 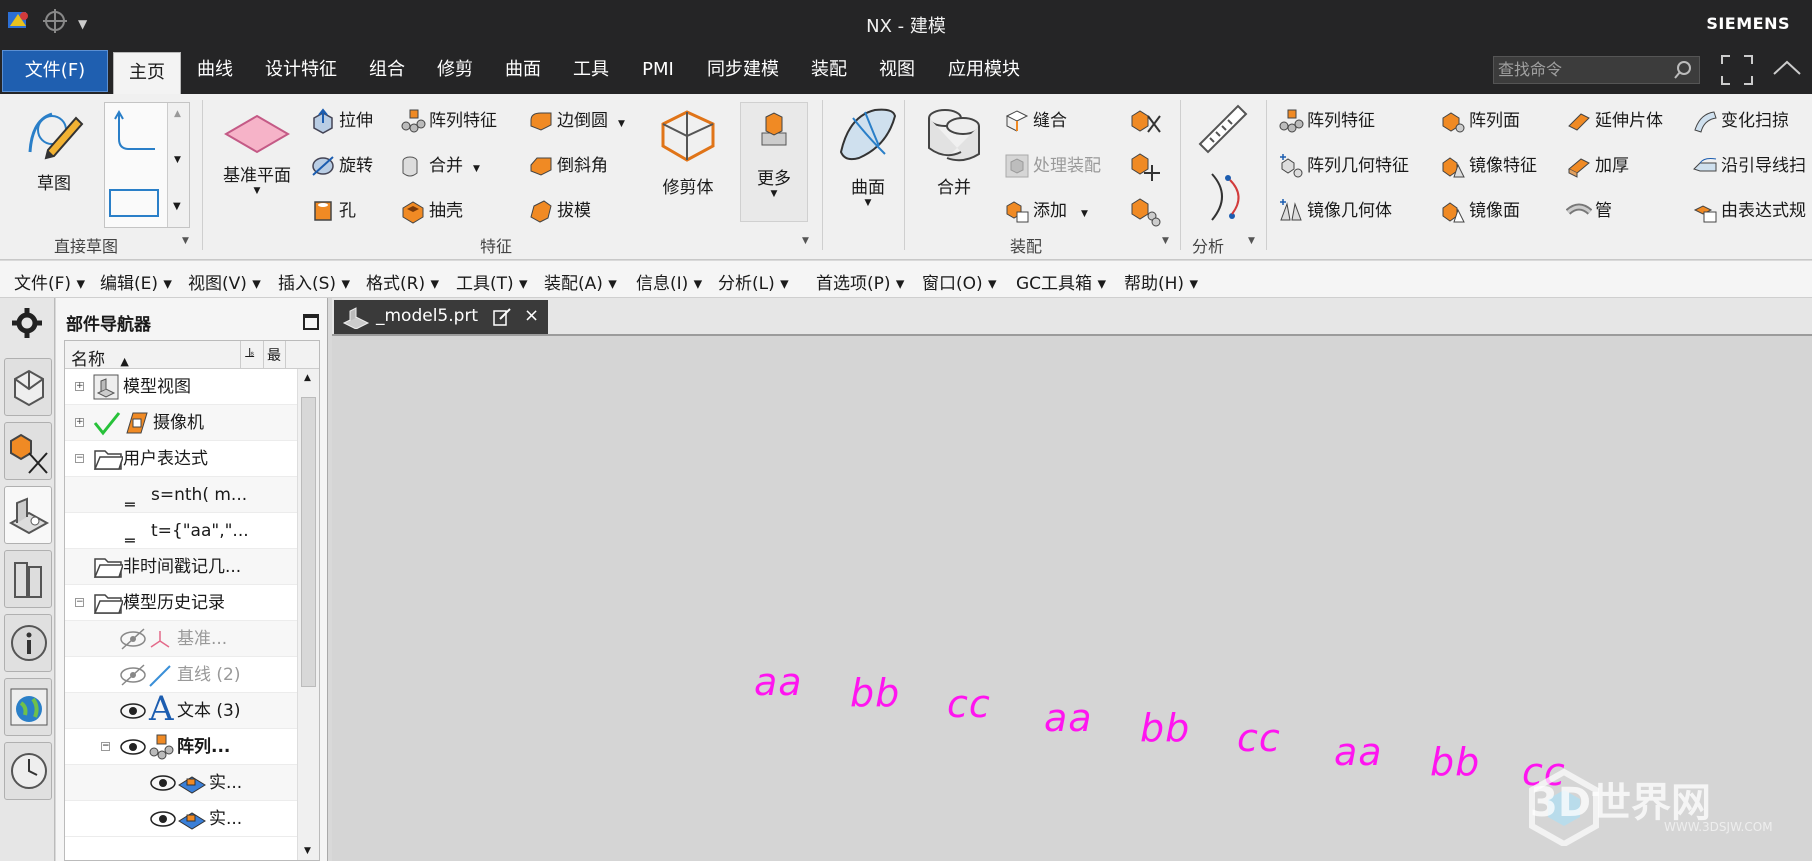 What do you see at coordinates (1061, 281) in the screenshot?
I see `menu-gc-toolkit: GC工具箱 ▾` at bounding box center [1061, 281].